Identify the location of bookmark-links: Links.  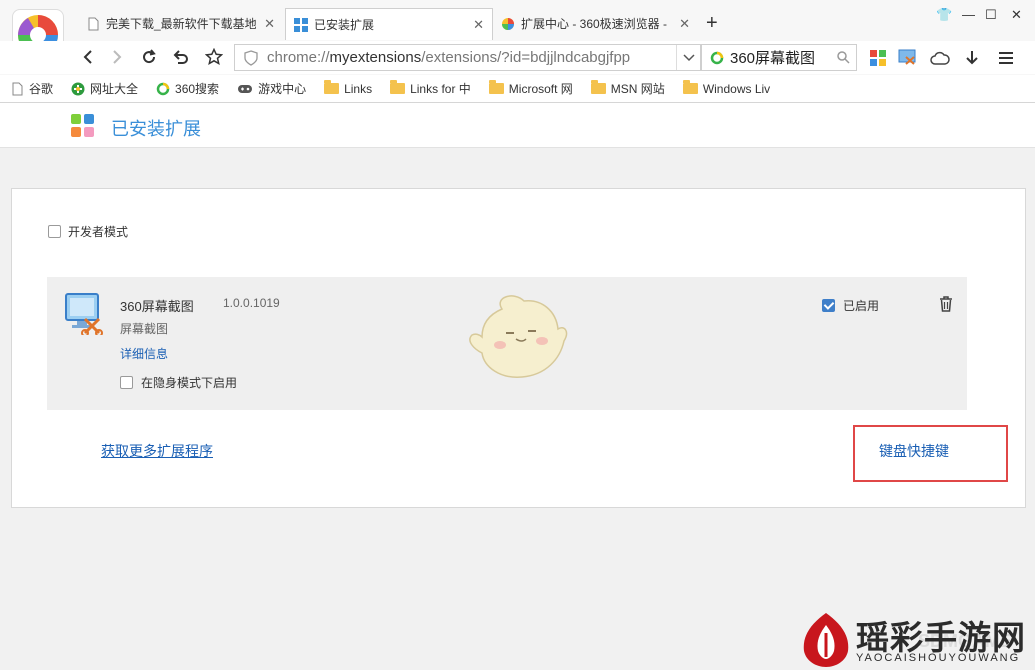
(348, 88).